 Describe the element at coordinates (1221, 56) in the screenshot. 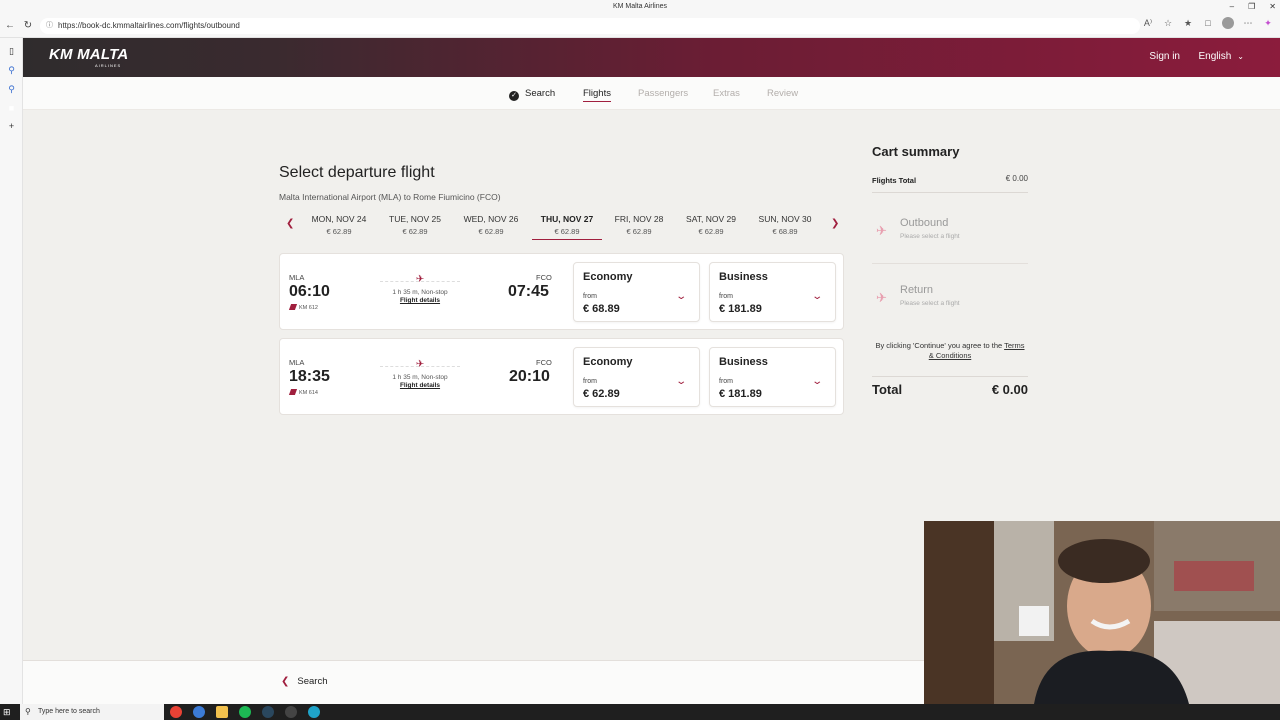

I see `language-selector: English ⌄` at that location.